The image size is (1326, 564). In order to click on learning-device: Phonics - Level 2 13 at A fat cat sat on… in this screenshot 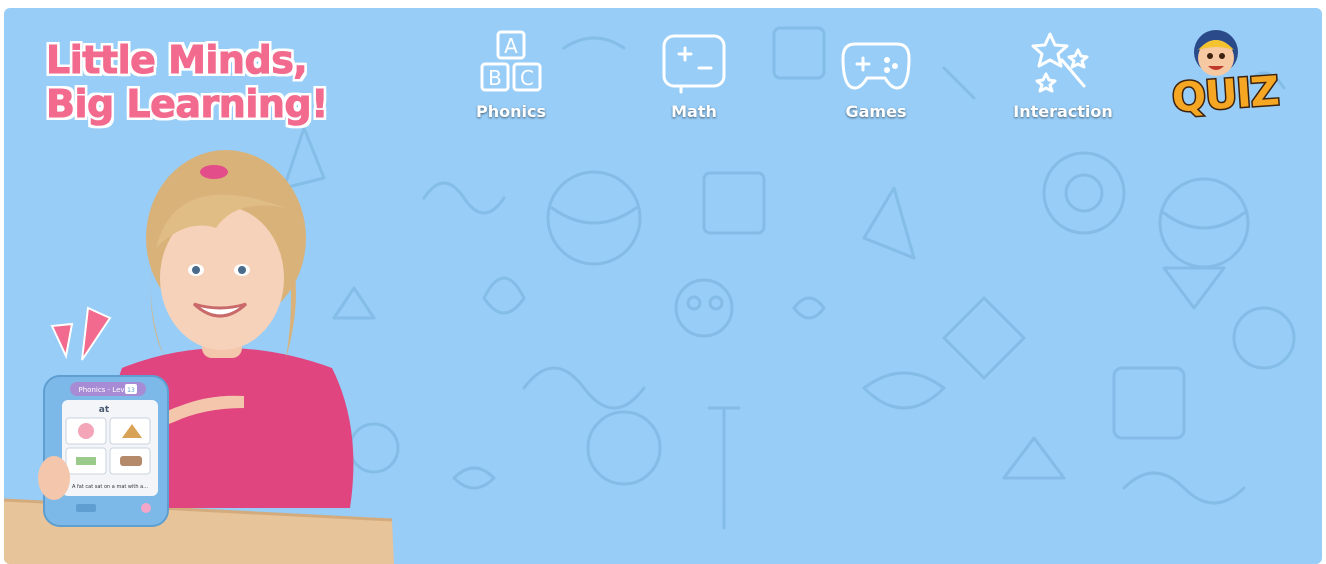, I will do `click(106, 451)`.